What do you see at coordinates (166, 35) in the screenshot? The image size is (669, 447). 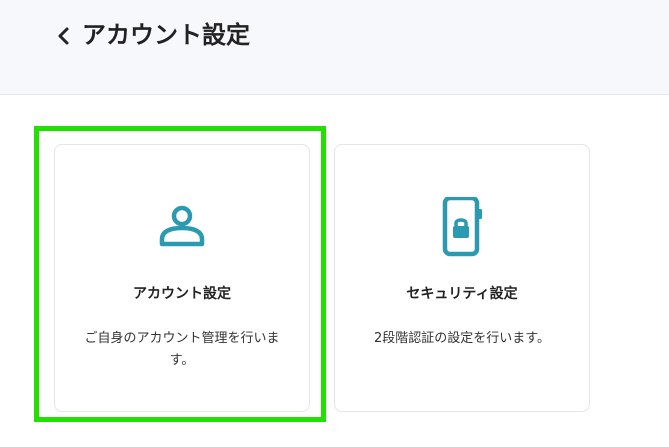 I see `page-title: アカウント設定` at bounding box center [166, 35].